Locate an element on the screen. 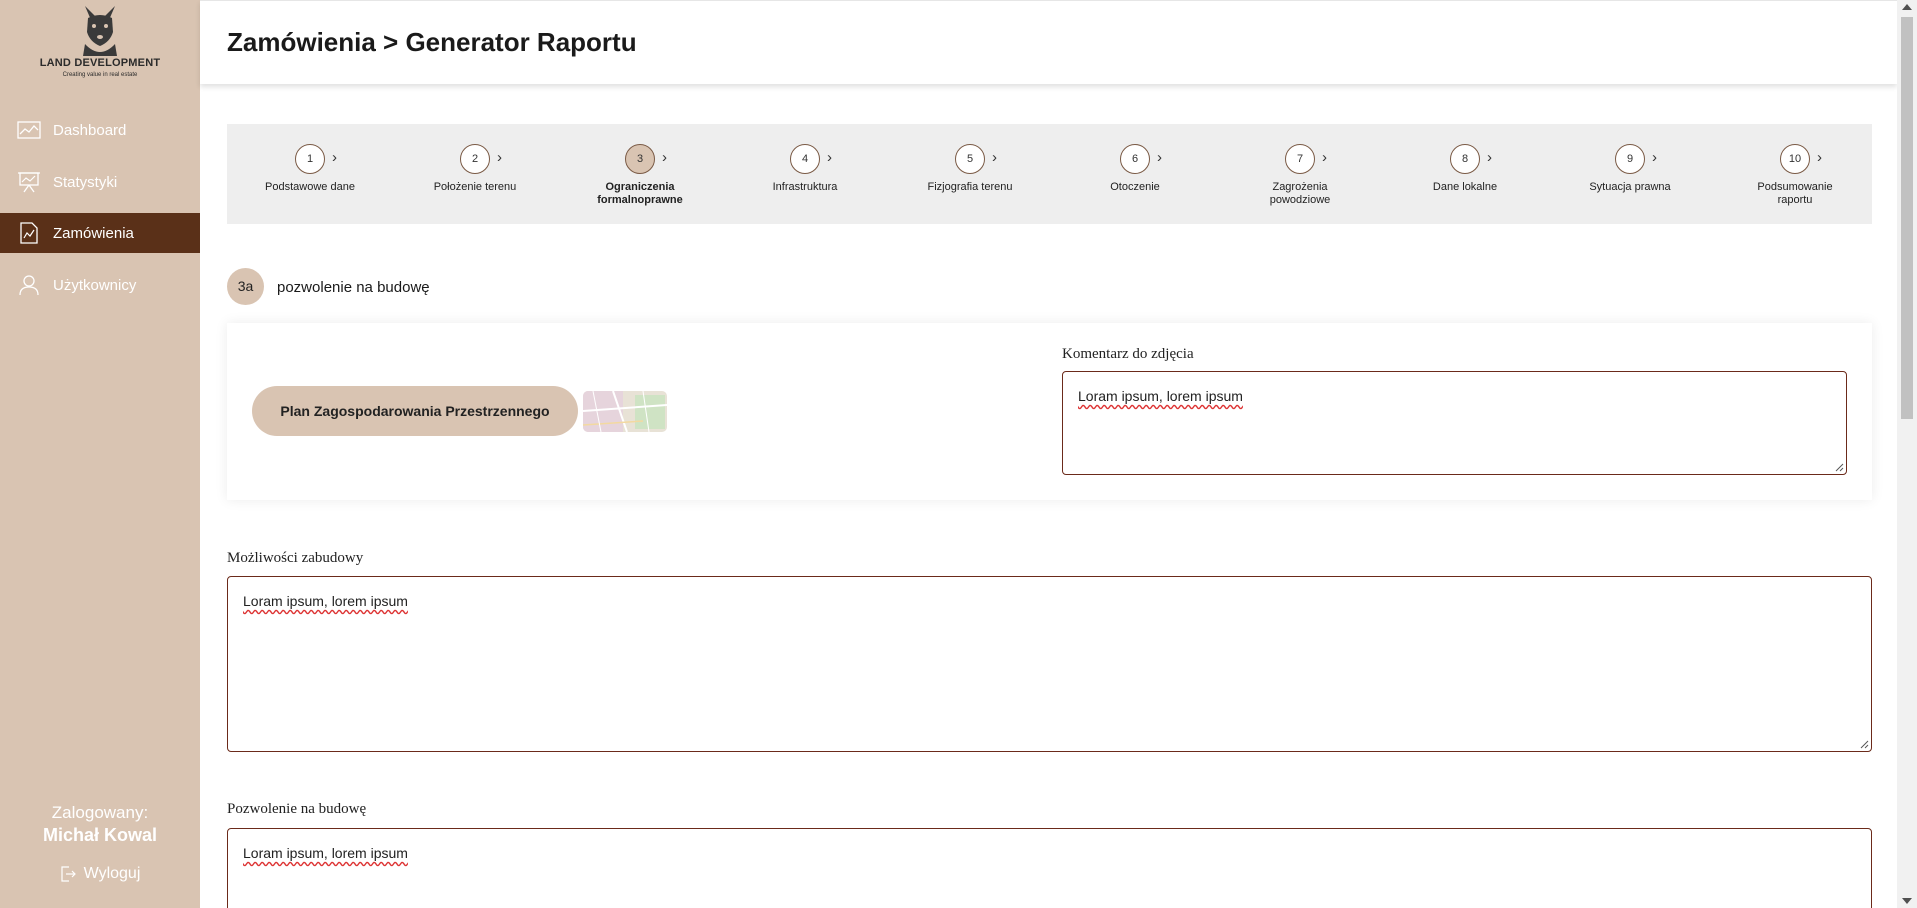 This screenshot has width=1917, height=908. sidebar-item-label: Dashboard is located at coordinates (90, 130).